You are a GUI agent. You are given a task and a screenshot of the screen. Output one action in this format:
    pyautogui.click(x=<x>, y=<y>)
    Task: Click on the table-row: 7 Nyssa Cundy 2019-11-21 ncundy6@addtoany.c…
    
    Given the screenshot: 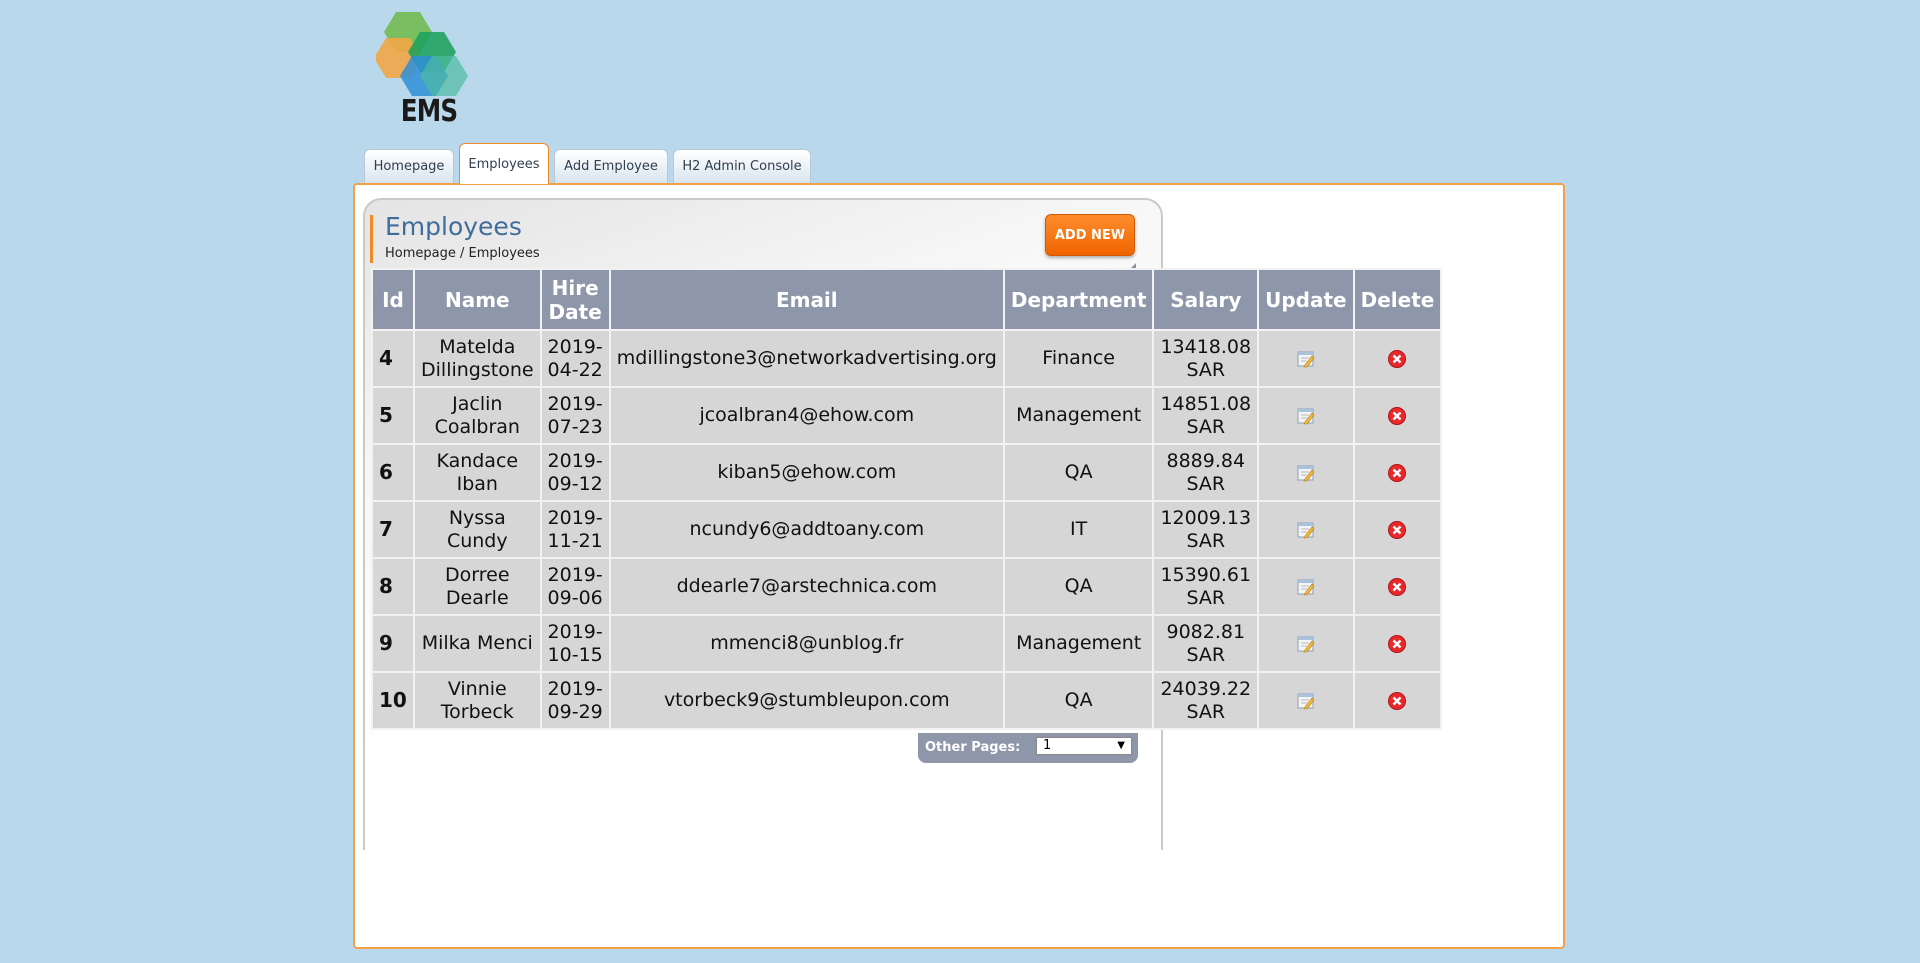 What is the action you would take?
    pyautogui.click(x=907, y=529)
    